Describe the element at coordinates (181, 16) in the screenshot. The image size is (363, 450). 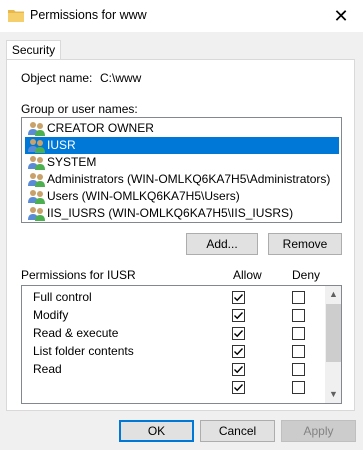
I see `title-bar: Permissions for www ✕` at that location.